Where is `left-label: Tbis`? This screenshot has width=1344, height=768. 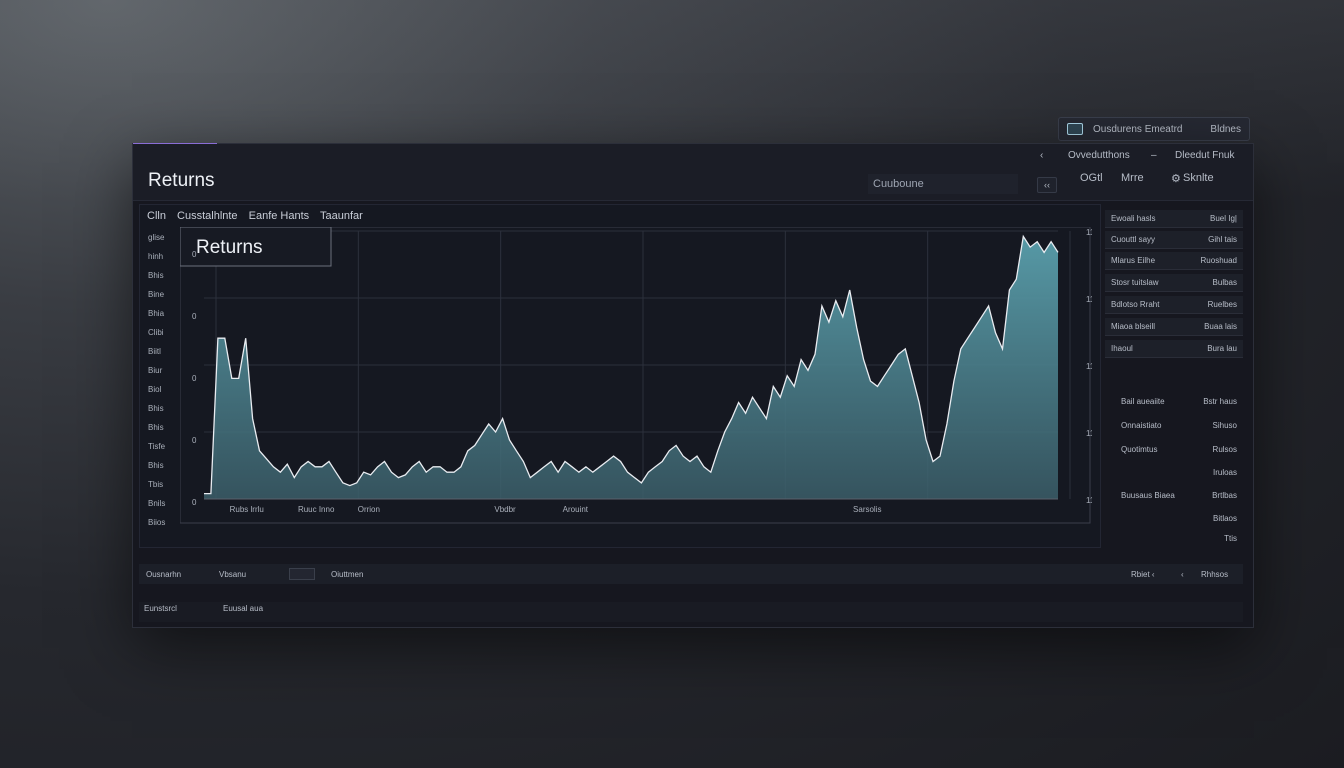 left-label: Tbis is located at coordinates (156, 484).